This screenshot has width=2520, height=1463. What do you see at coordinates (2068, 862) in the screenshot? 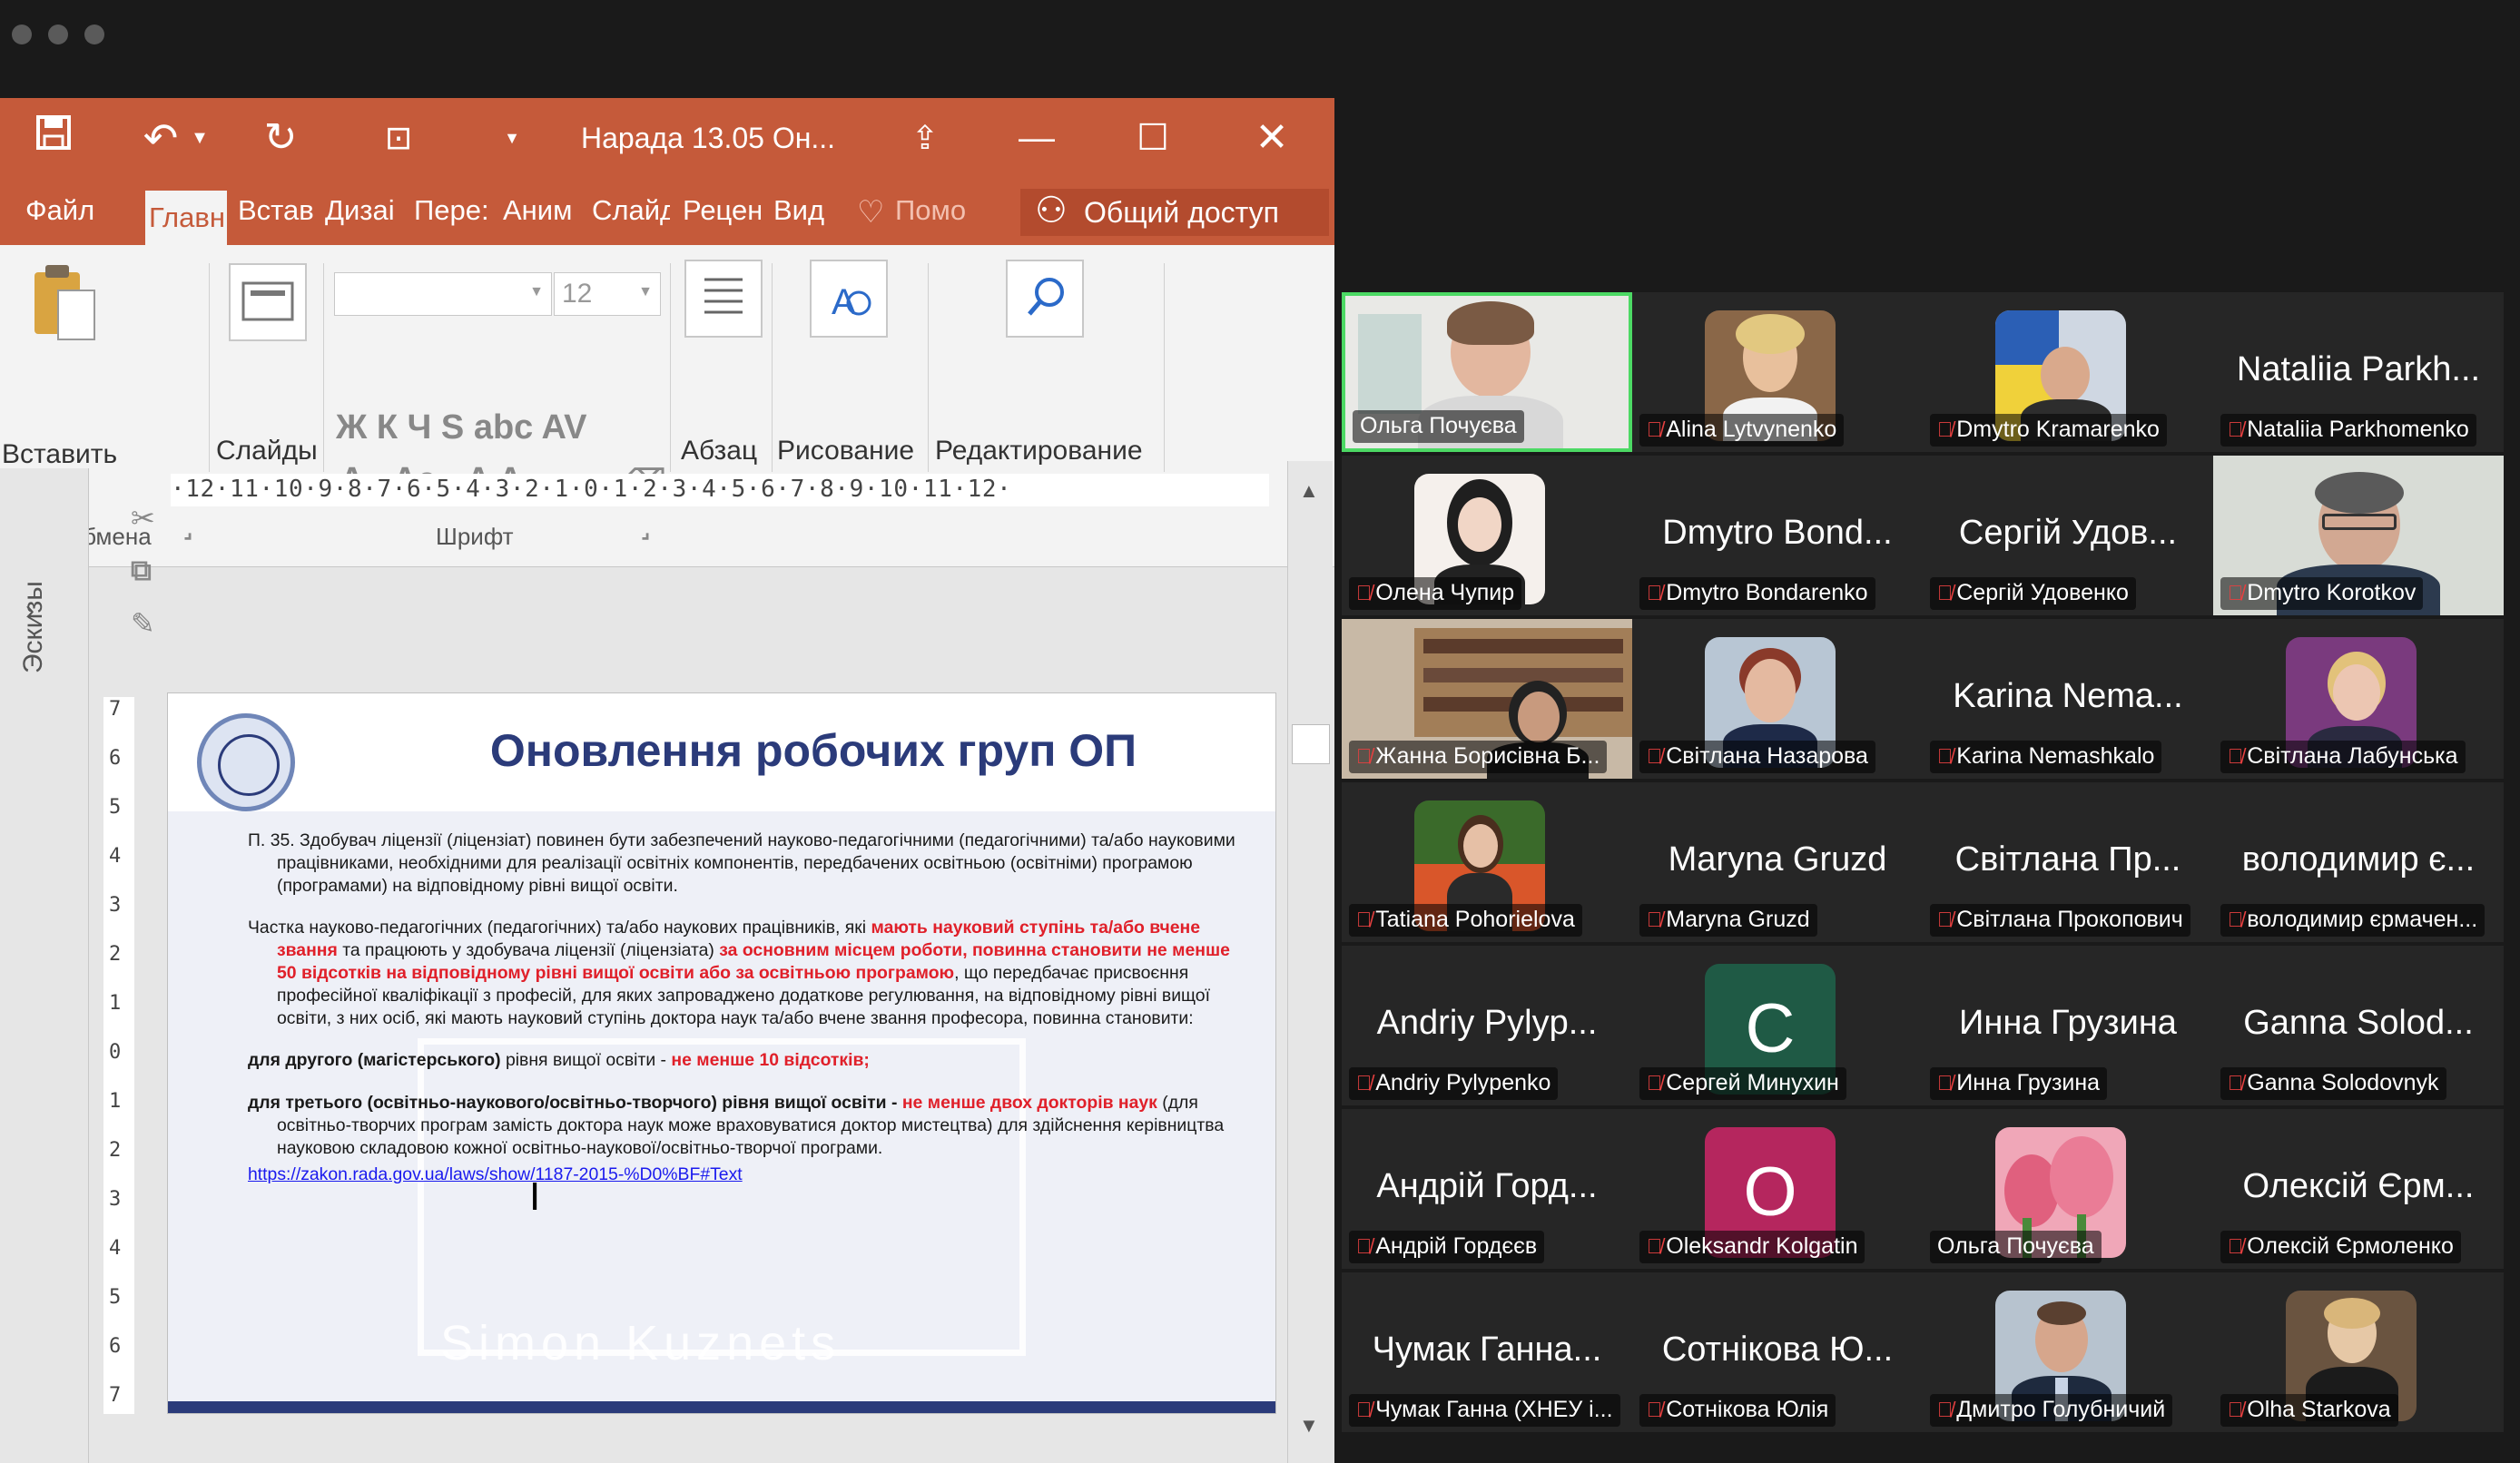
I see `participant-tile: Світлана Пр... 🎙̸ Світлана Прокопович` at bounding box center [2068, 862].